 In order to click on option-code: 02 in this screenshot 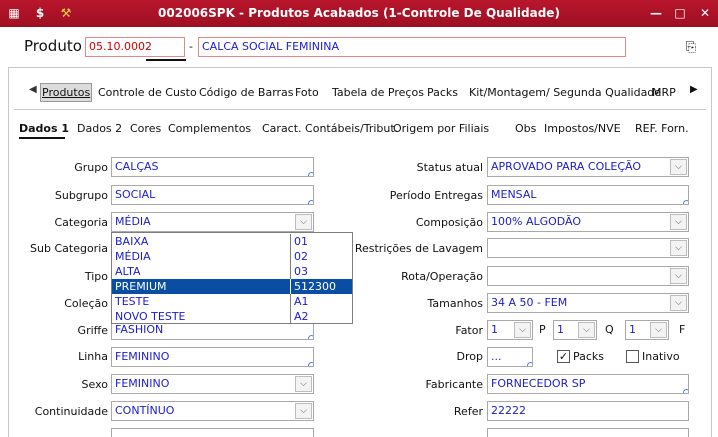, I will do `click(321, 256)`.